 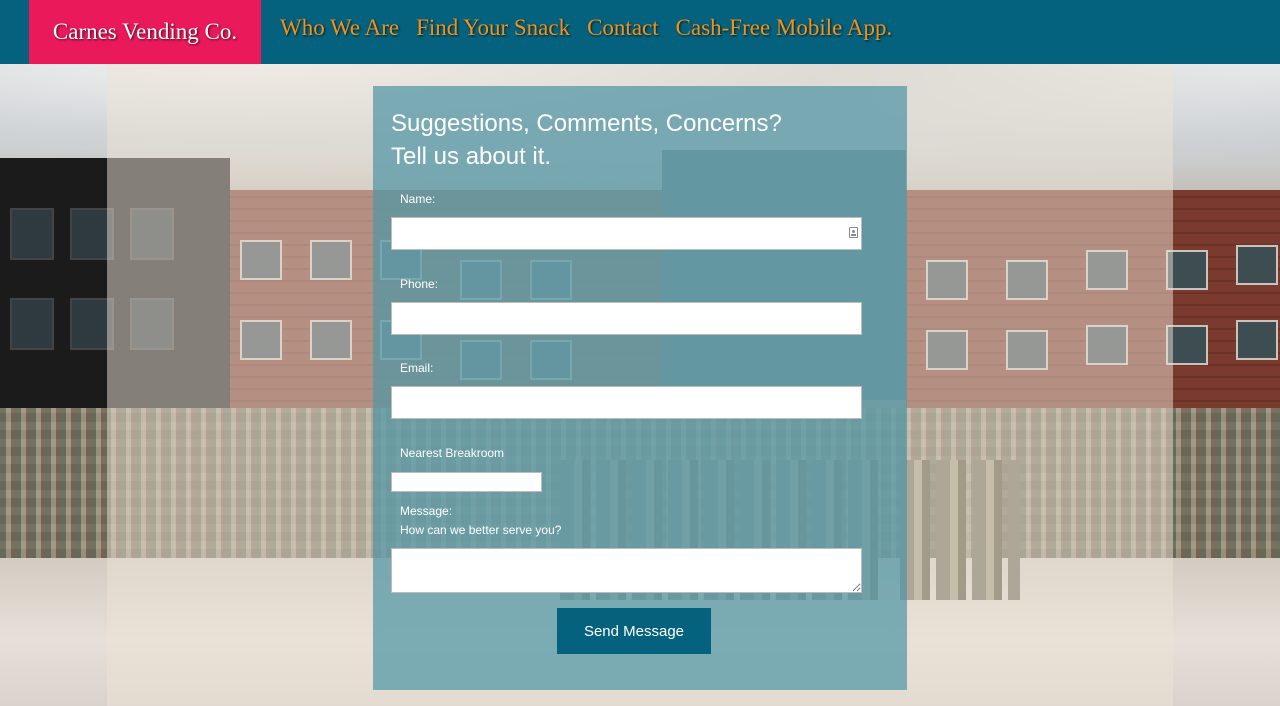 What do you see at coordinates (493, 28) in the screenshot?
I see `nav-link-find-your-snack: Find Your Snack` at bounding box center [493, 28].